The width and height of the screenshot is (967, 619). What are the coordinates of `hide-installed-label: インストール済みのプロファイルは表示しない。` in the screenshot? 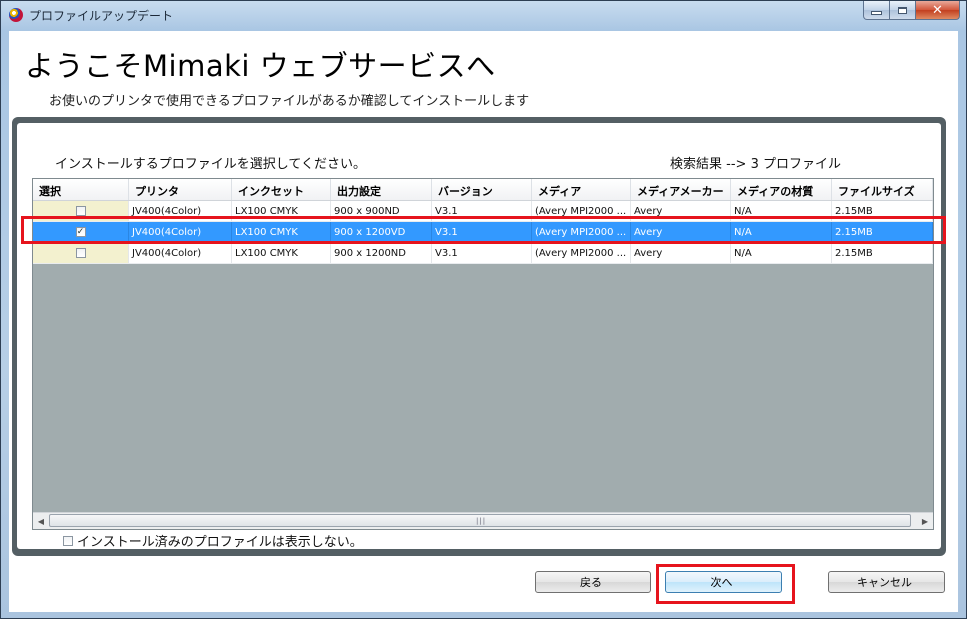 It's located at (220, 542).